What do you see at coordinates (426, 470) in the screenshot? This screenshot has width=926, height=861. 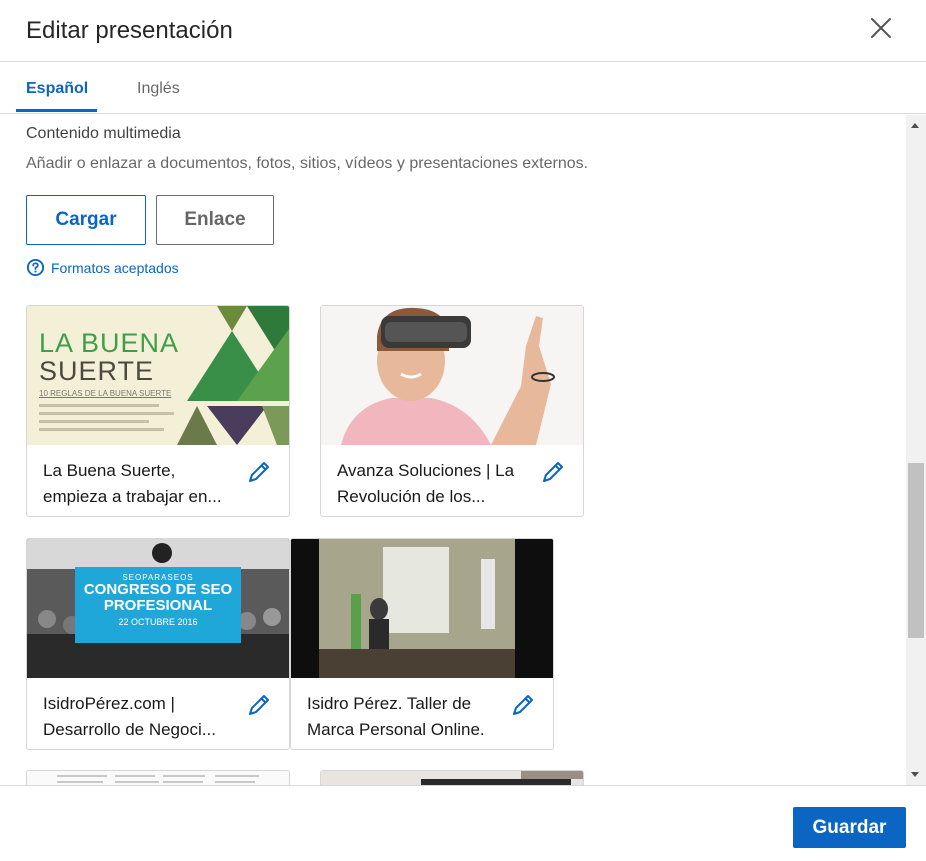 I see `media-title-line-1: Avanza Soluciones | La` at bounding box center [426, 470].